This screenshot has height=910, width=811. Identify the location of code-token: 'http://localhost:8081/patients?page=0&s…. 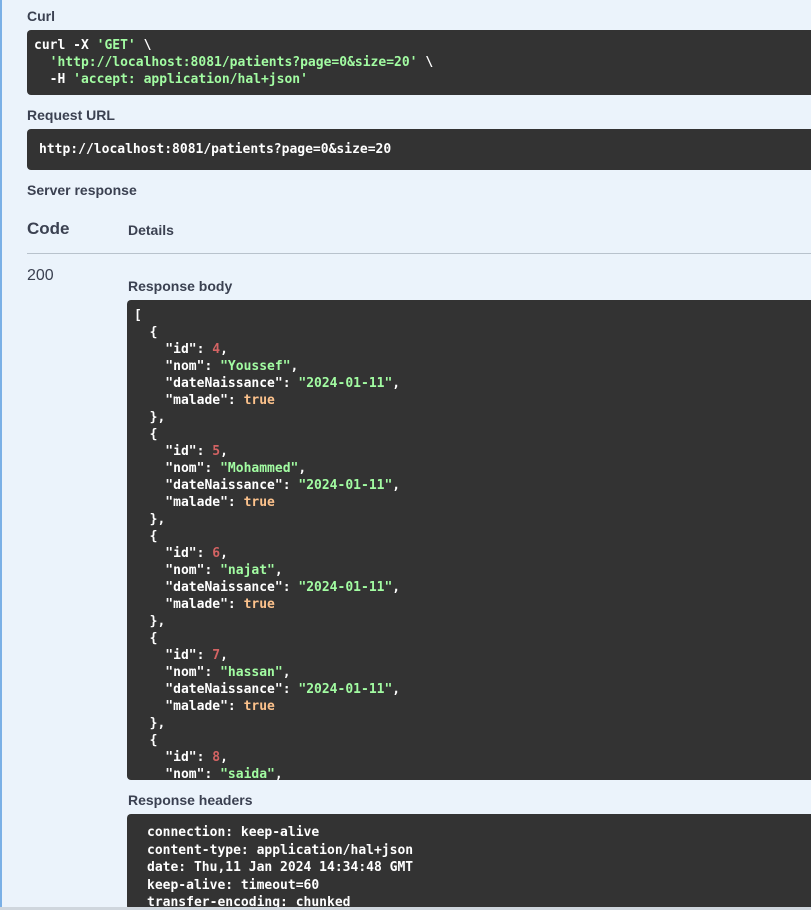
(233, 62).